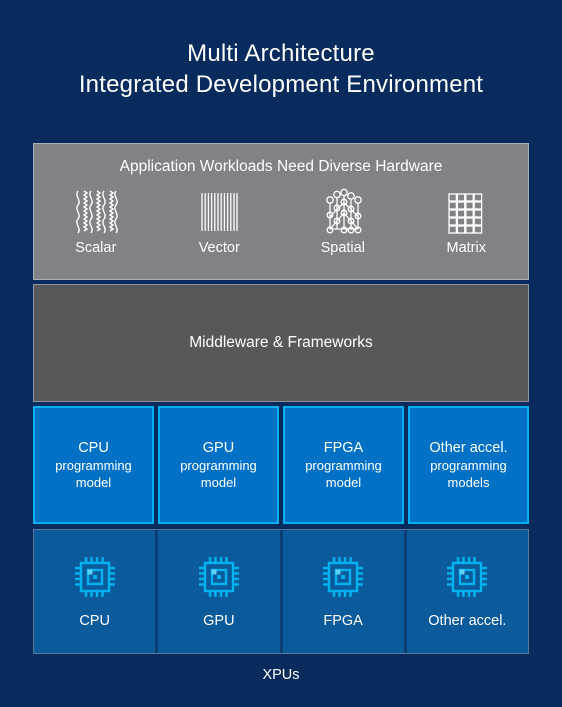  I want to click on workload-item-matrix: Matrix, so click(467, 222).